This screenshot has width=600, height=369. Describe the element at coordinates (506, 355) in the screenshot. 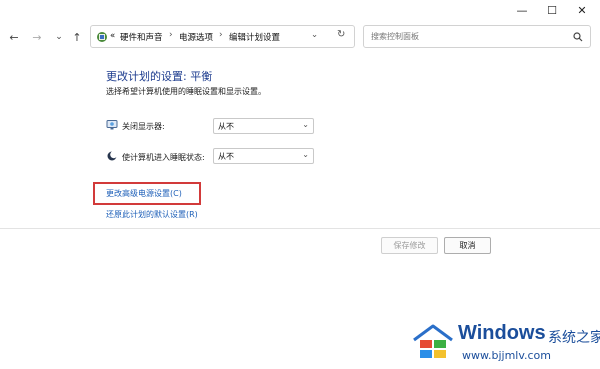

I see `watermark-url: www.bjjmlv.com` at that location.